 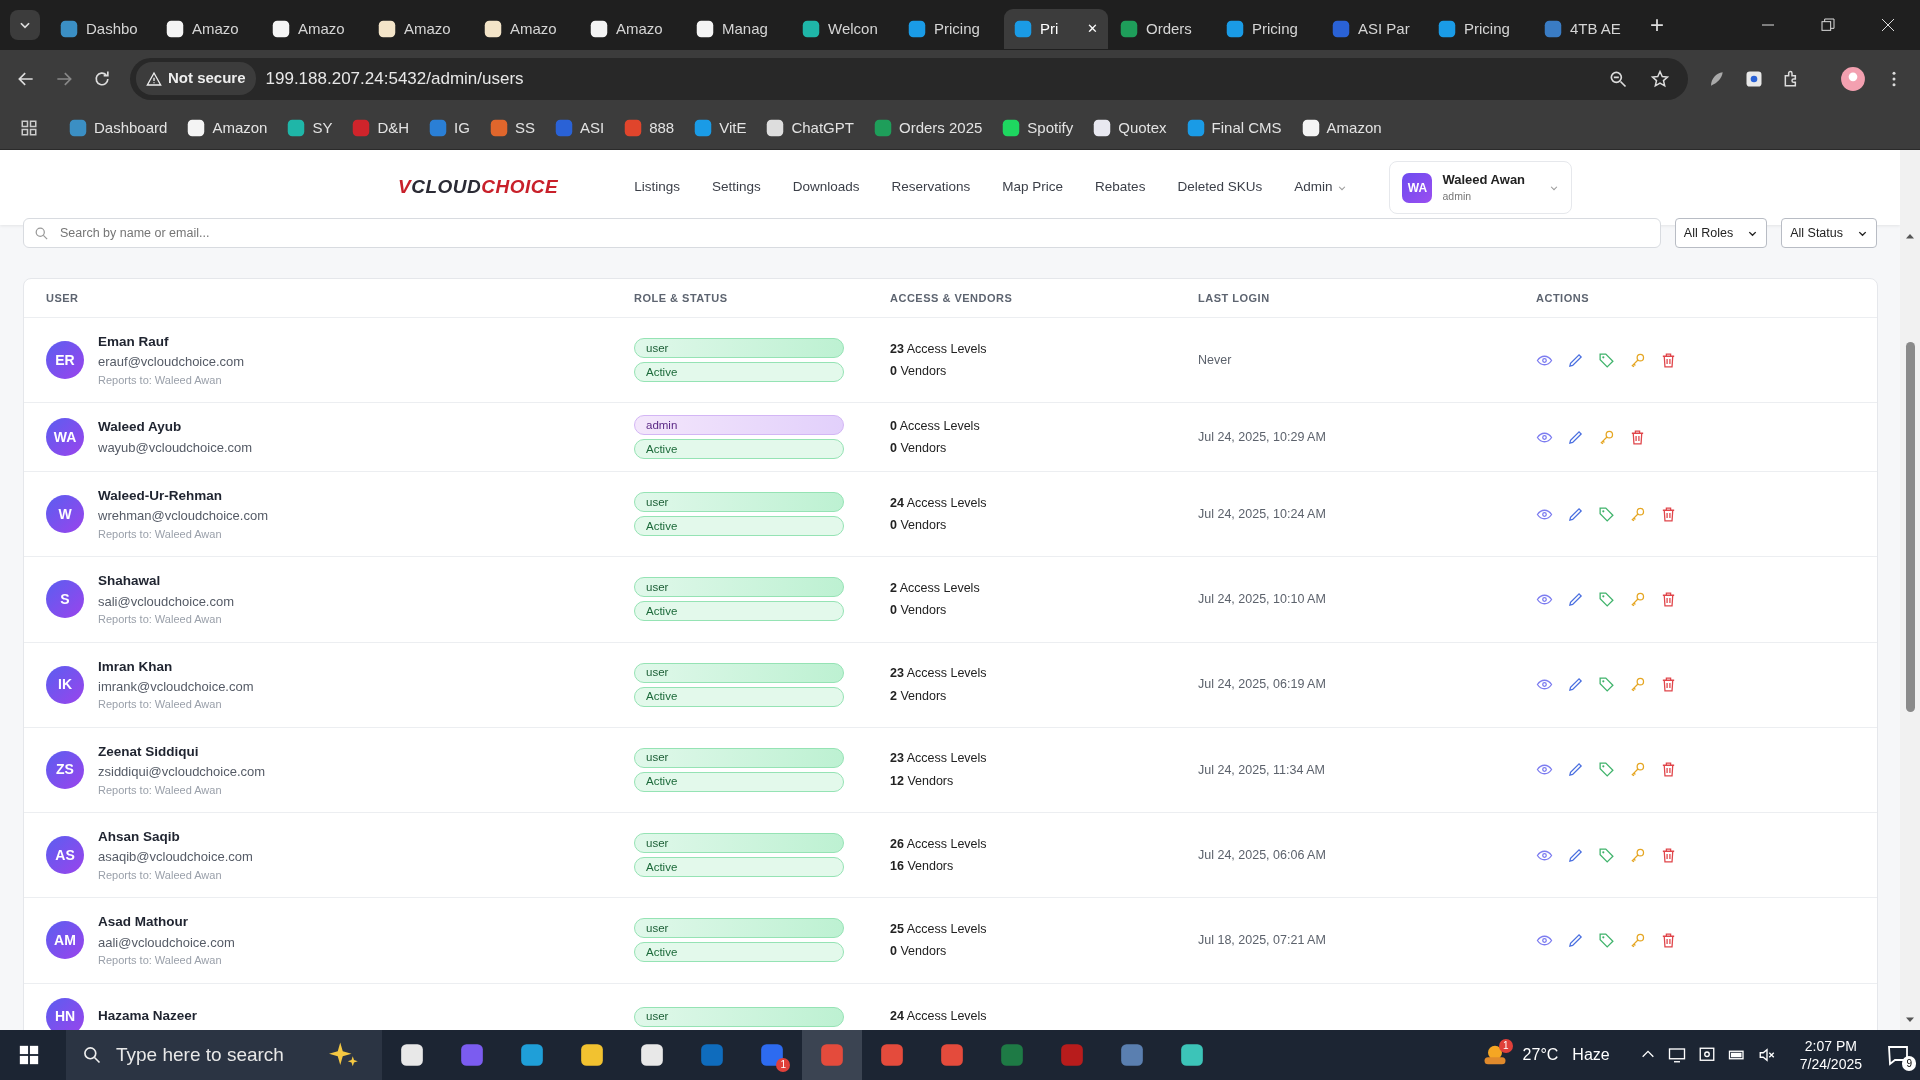 I want to click on nav-link: Admin, so click(x=1321, y=187).